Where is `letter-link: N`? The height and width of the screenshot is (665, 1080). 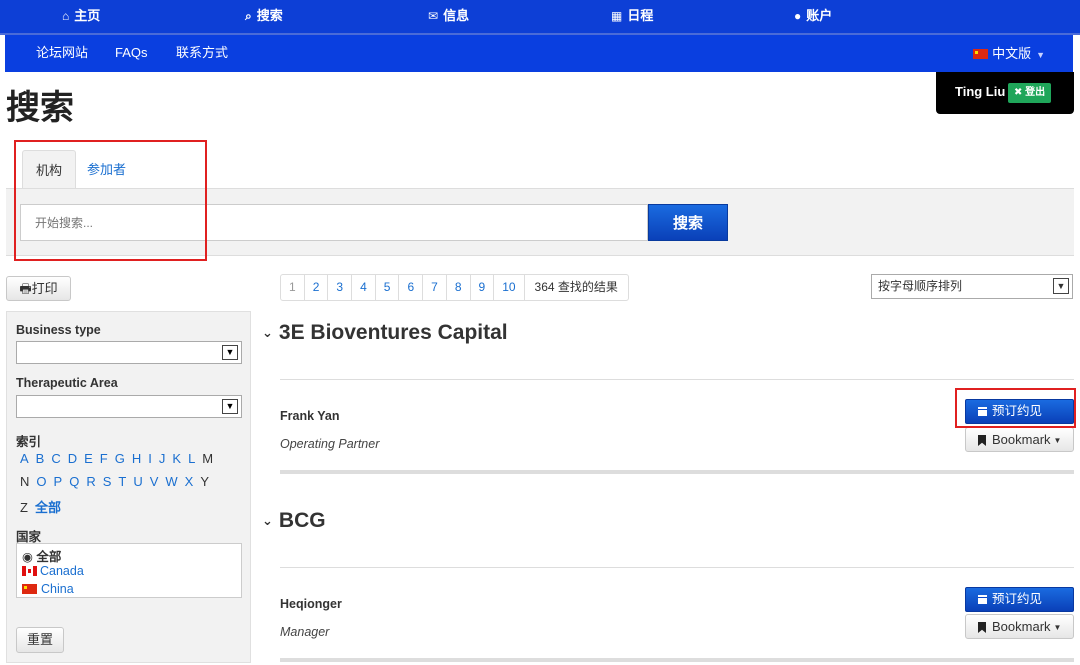
letter-link: N is located at coordinates (24, 481).